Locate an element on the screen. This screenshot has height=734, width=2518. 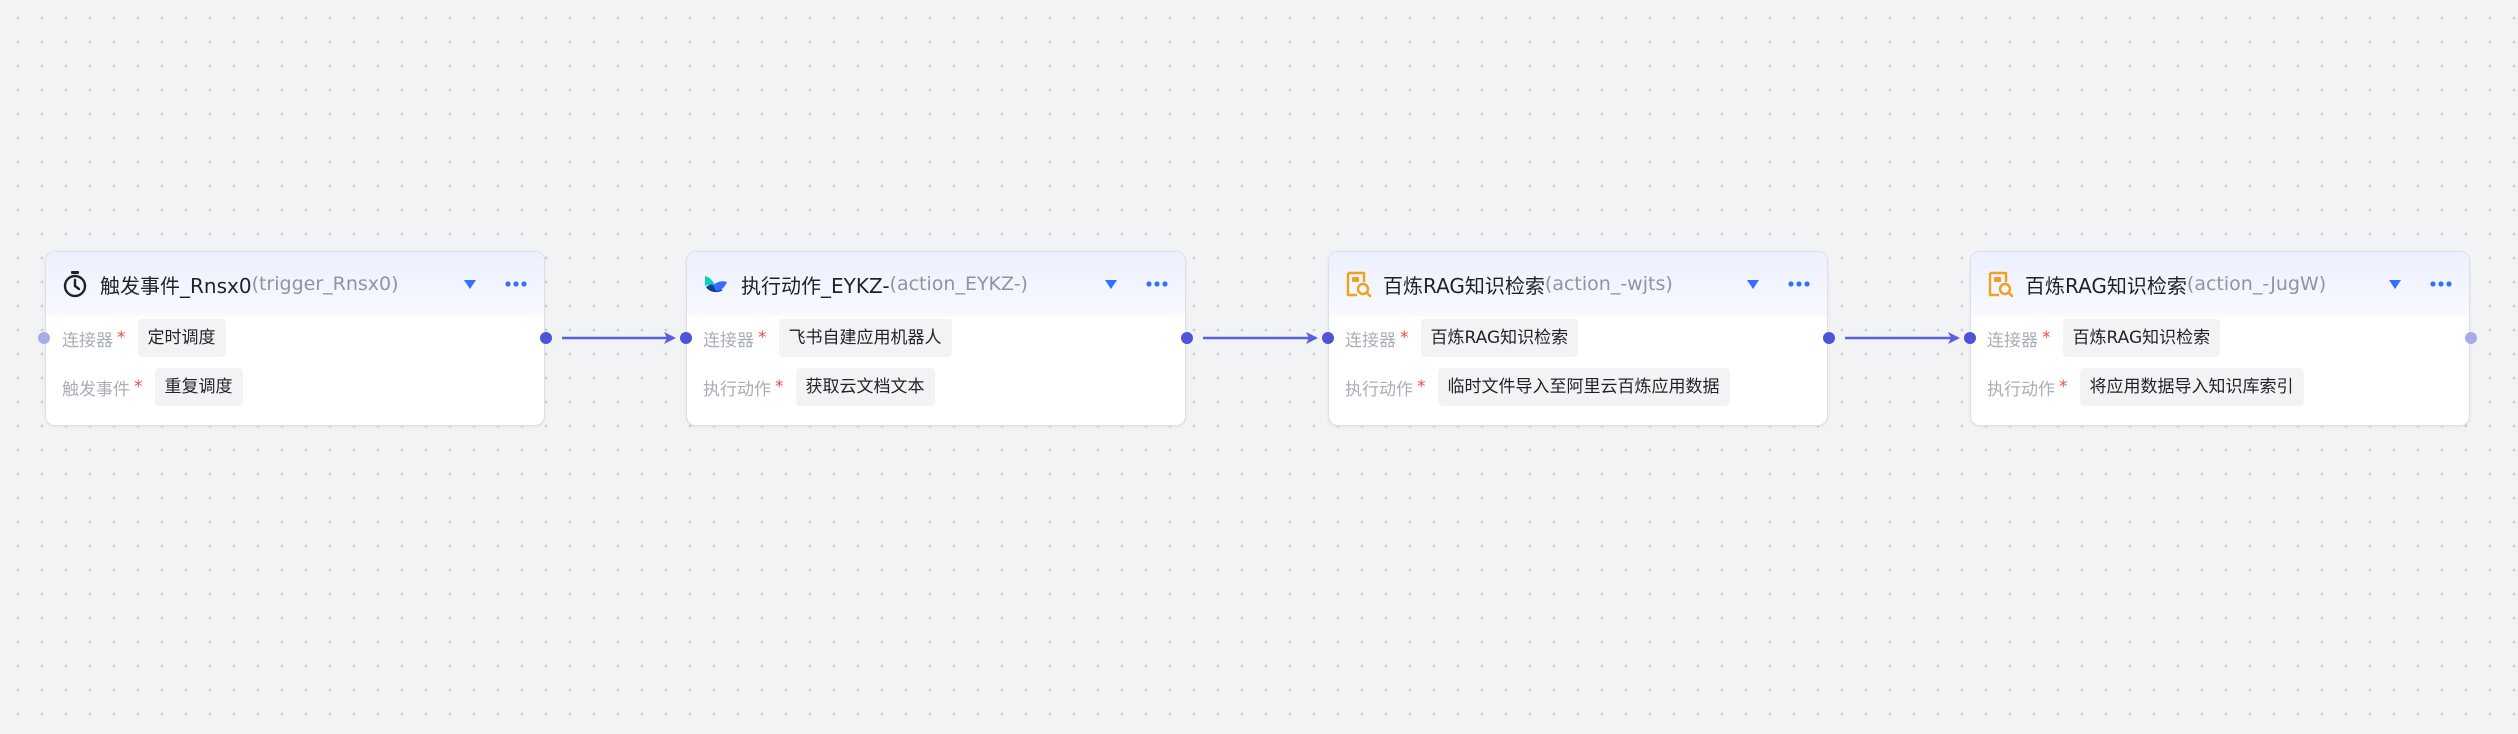
row-value: 重复调度 is located at coordinates (198, 387).